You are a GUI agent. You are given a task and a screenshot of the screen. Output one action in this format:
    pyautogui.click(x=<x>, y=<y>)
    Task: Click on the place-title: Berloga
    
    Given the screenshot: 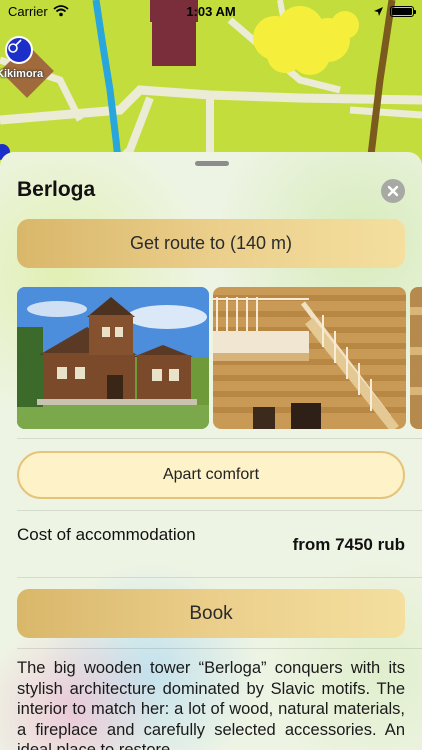 What is the action you would take?
    pyautogui.click(x=56, y=189)
    